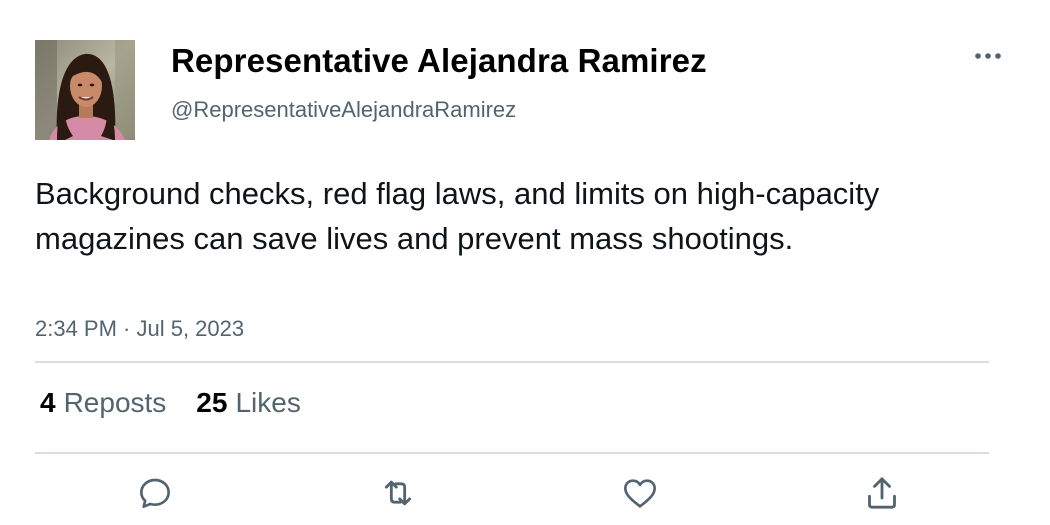 This screenshot has height=525, width=1050. I want to click on likes-stat: 25 Likes, so click(248, 403).